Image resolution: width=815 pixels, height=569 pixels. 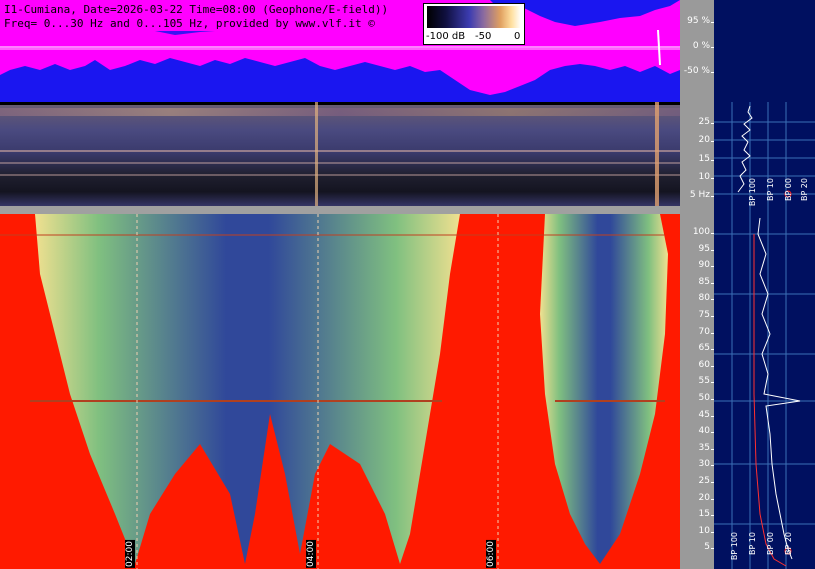 I want to click on colorbar-gradient, so click(x=474, y=17).